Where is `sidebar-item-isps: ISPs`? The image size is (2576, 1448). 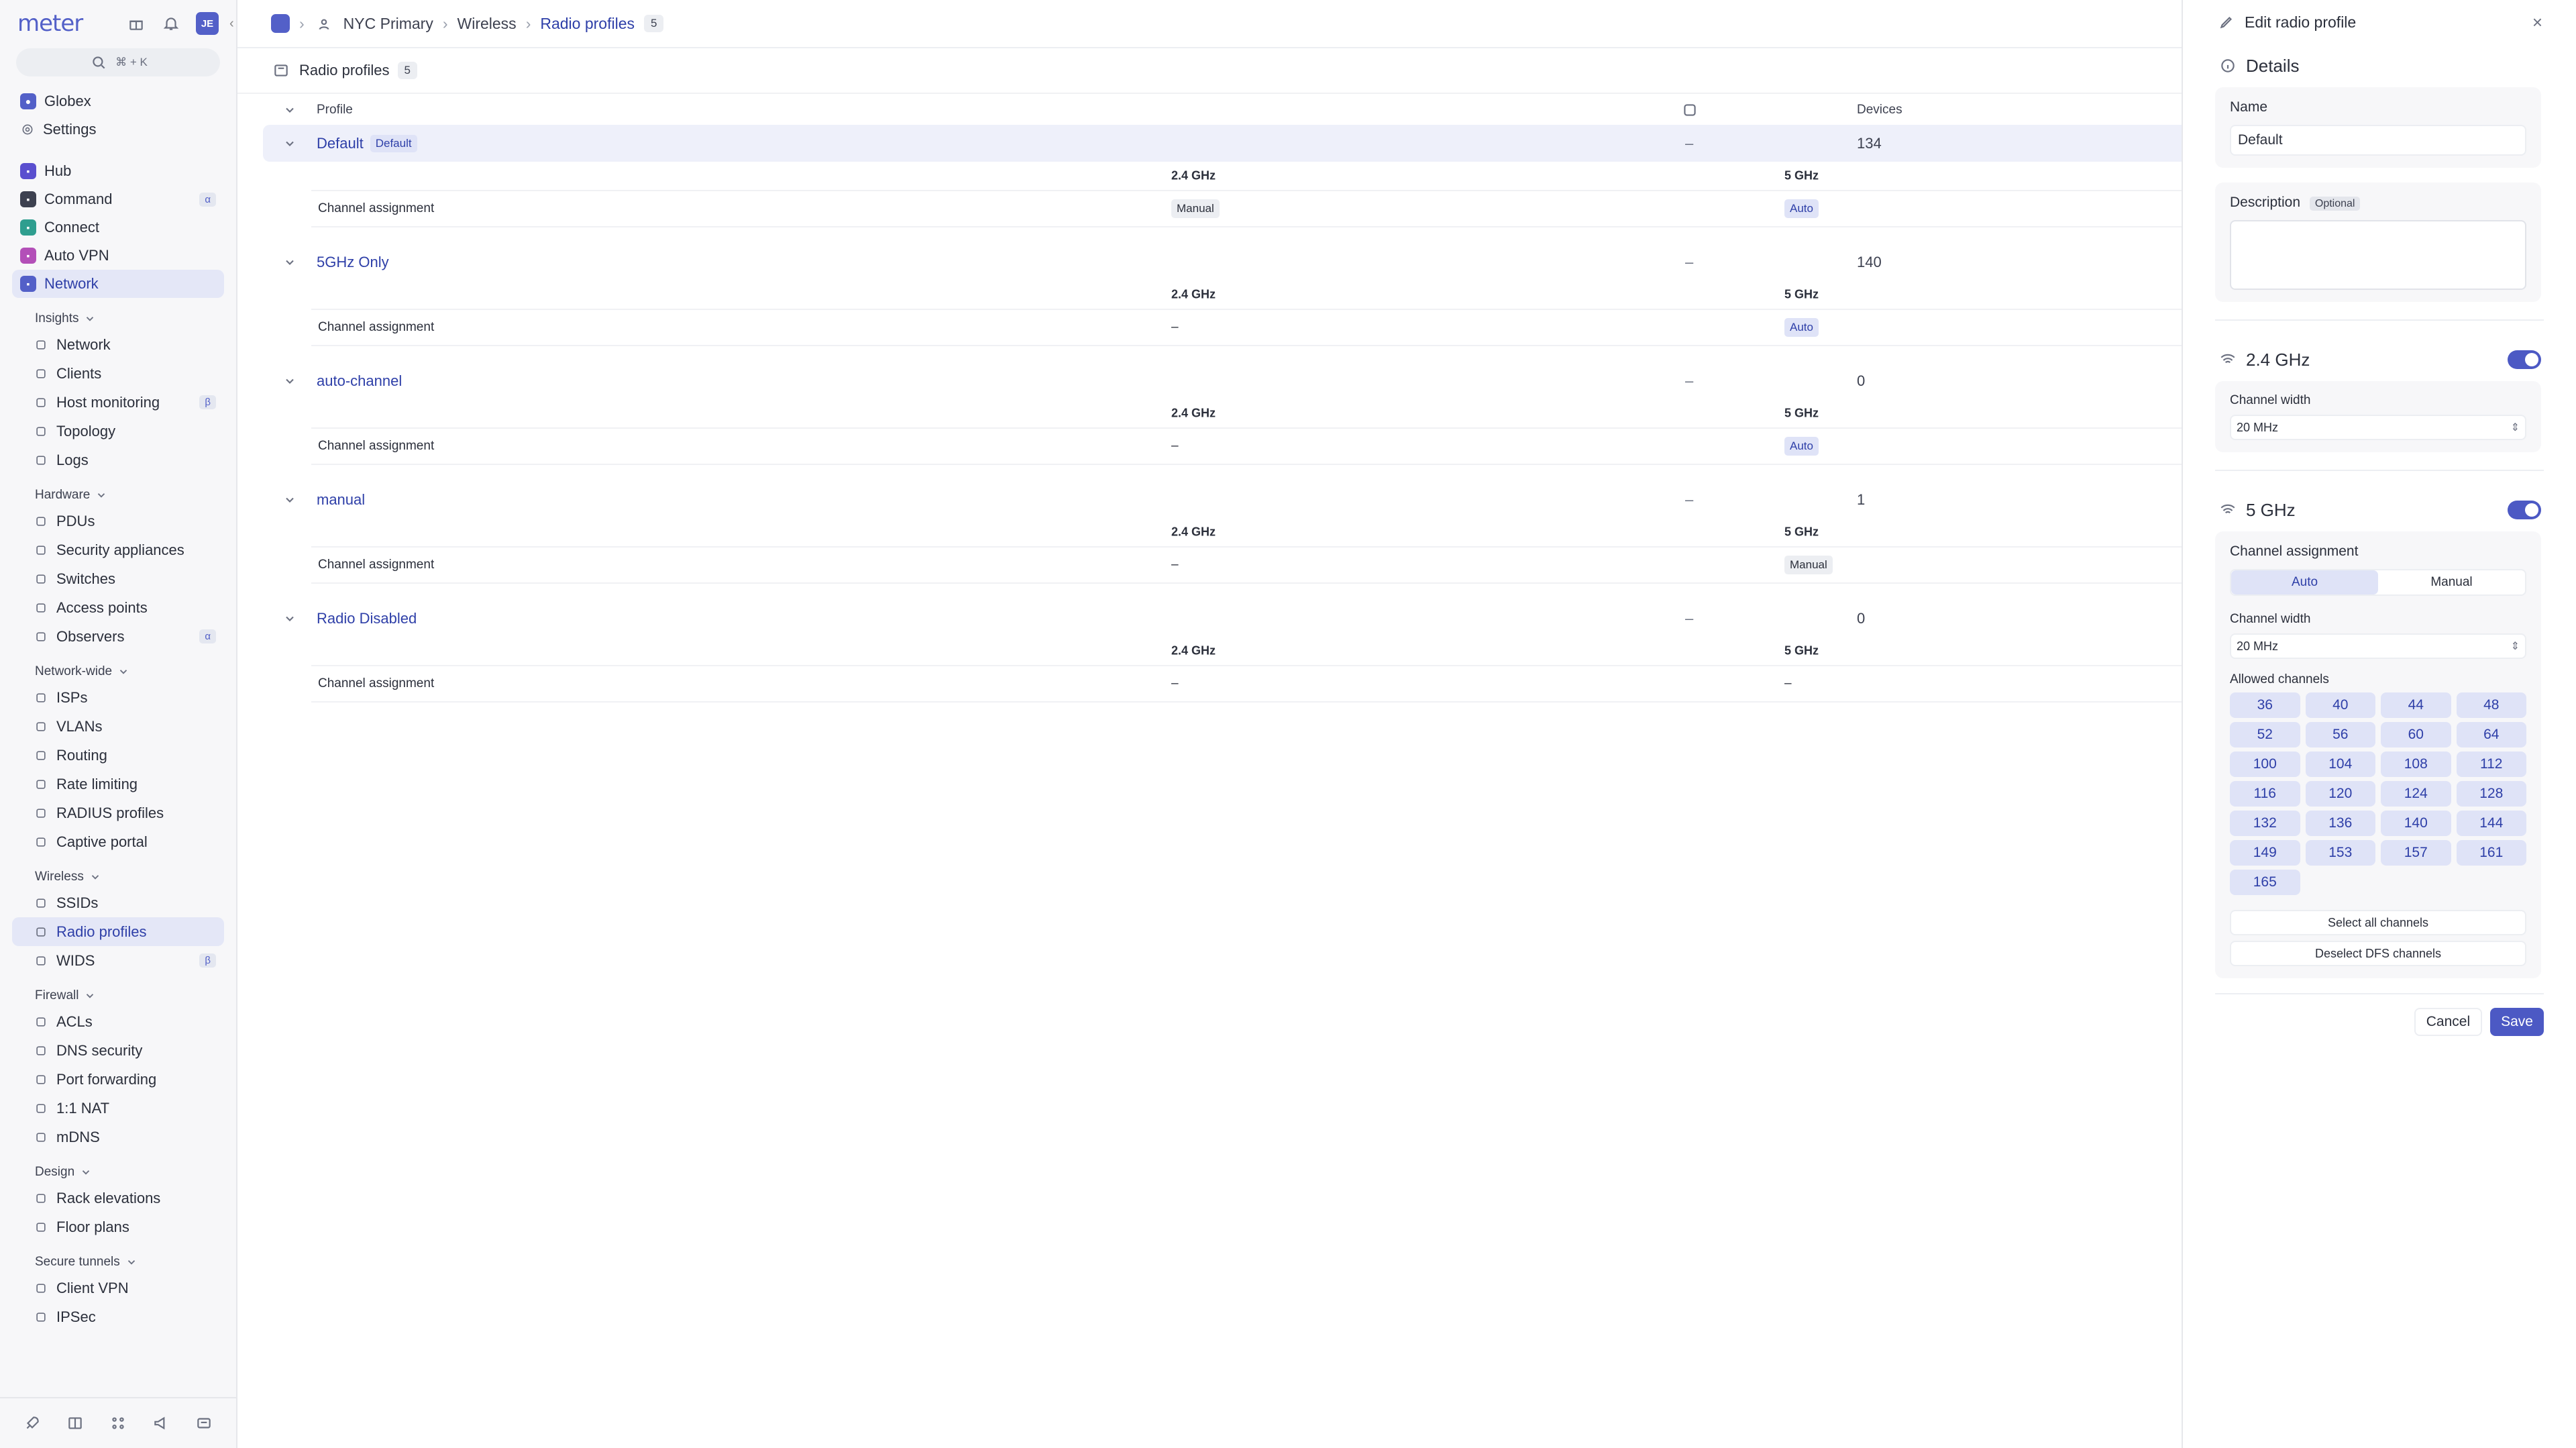
sidebar-item-isps: ISPs is located at coordinates (118, 697).